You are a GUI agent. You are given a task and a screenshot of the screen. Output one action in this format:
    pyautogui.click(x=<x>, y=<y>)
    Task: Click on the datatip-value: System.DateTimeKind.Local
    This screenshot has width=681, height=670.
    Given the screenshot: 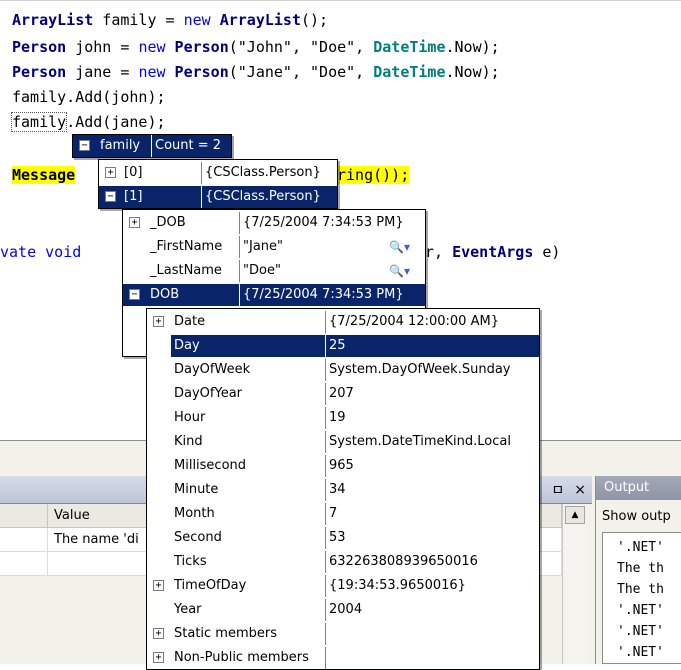 What is the action you would take?
    pyautogui.click(x=432, y=442)
    